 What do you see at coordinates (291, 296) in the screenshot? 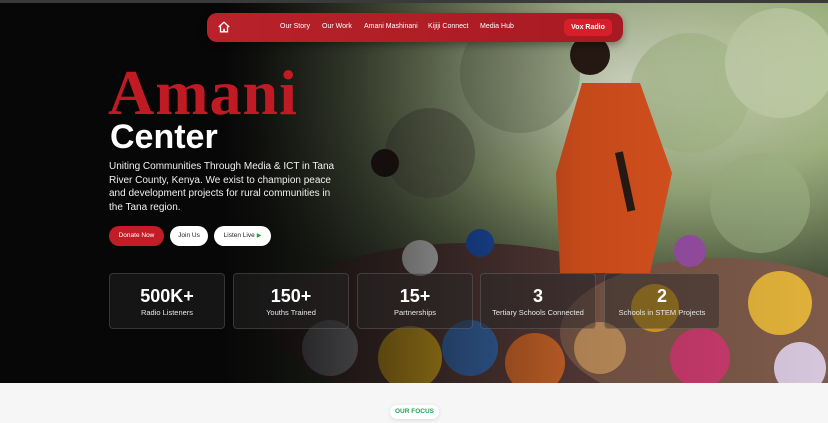
I see `stat-value: 150+` at bounding box center [291, 296].